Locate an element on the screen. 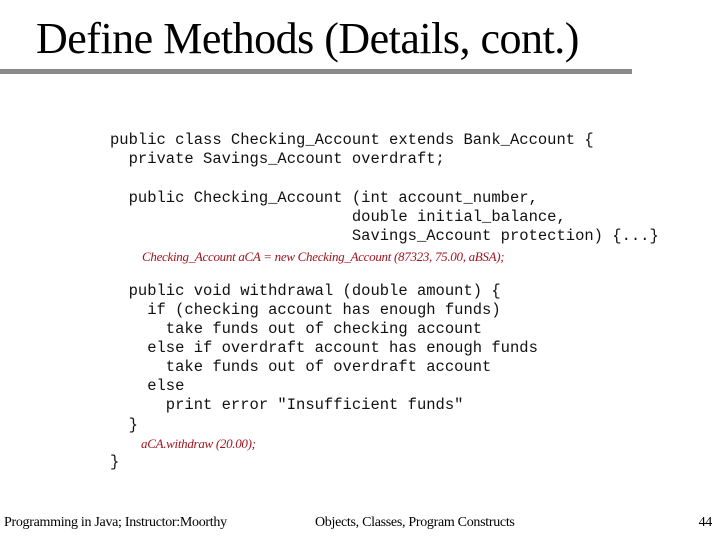  withdraw-call-annotation: aCA.withdraw (20.00); is located at coordinates (198, 443).